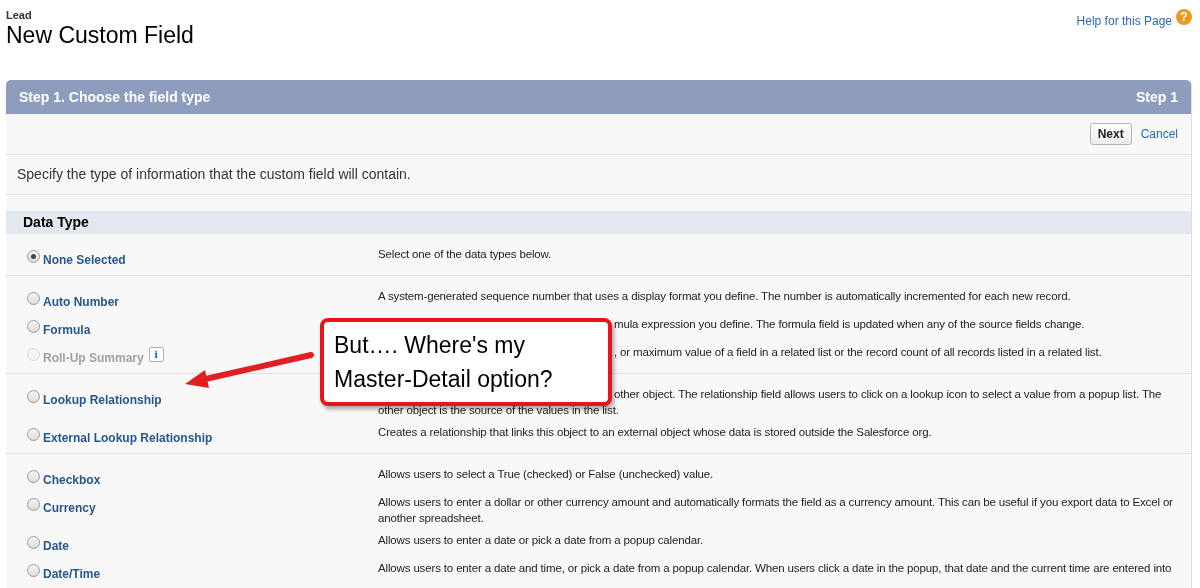 This screenshot has height=588, width=1200. Describe the element at coordinates (655, 432) in the screenshot. I see `data-type-description: Creates a relationship that links this object to an external object whose data is stored outside the Salesforce org.` at that location.